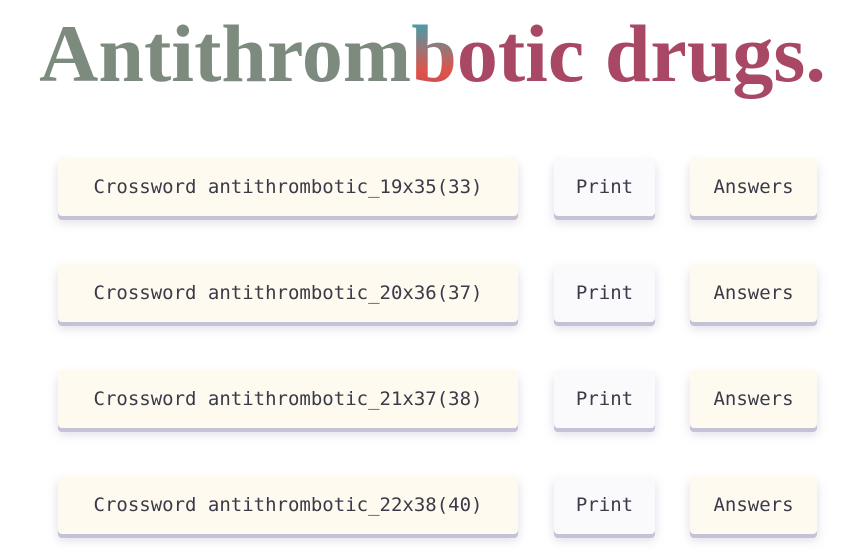  I want to click on page-title-part3: otic drugs., so click(641, 53).